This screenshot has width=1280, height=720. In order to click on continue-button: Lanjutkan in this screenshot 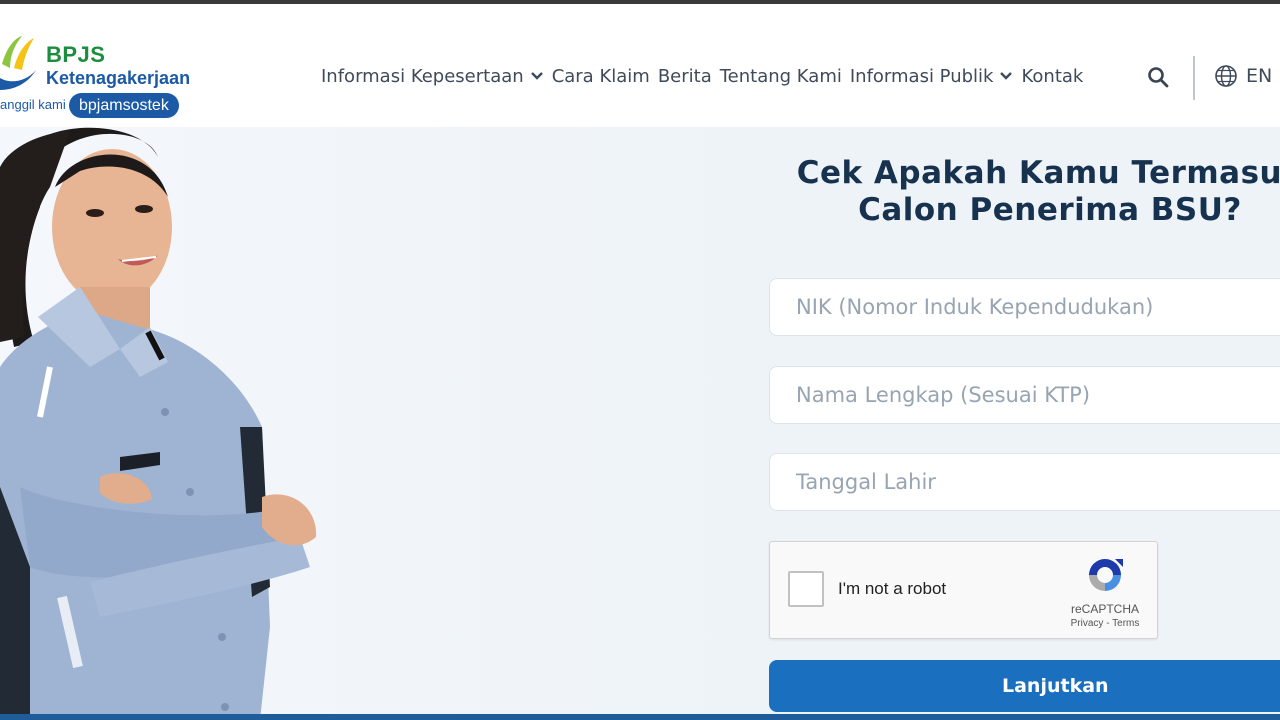, I will do `click(1024, 686)`.